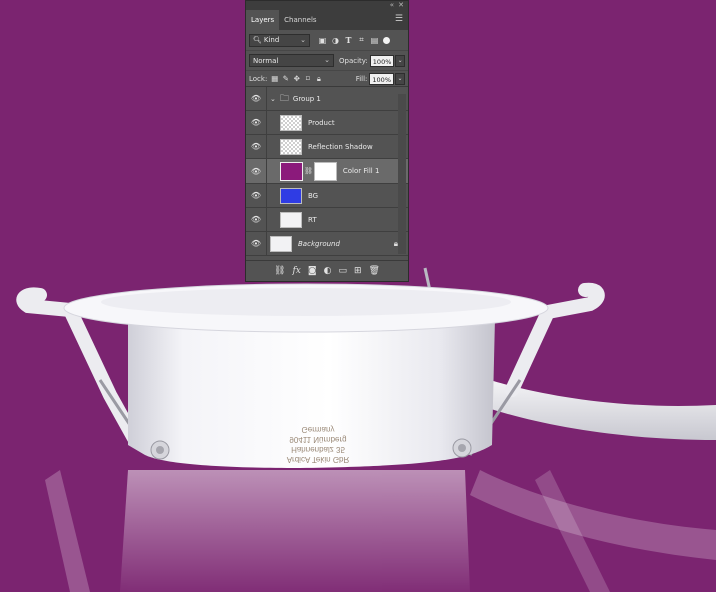 The width and height of the screenshot is (716, 592). Describe the element at coordinates (300, 20) in the screenshot. I see `tab-channels: Channels` at that location.